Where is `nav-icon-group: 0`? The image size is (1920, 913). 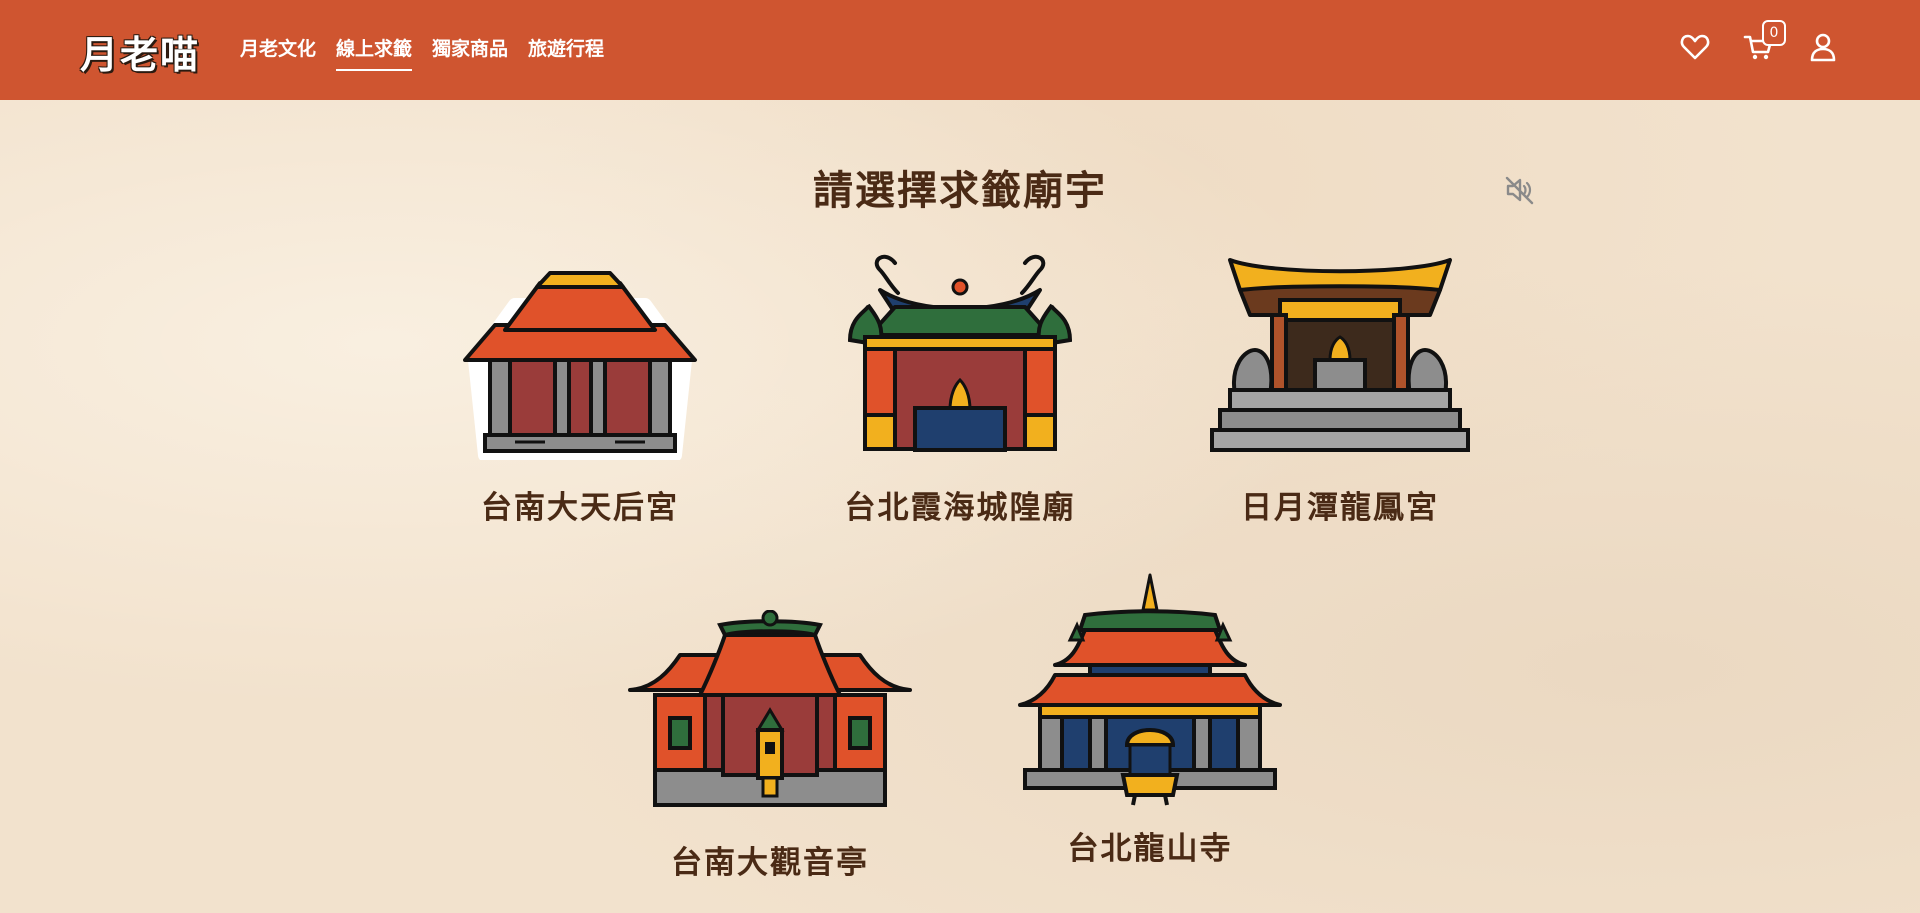
nav-icon-group: 0 is located at coordinates (1759, 42).